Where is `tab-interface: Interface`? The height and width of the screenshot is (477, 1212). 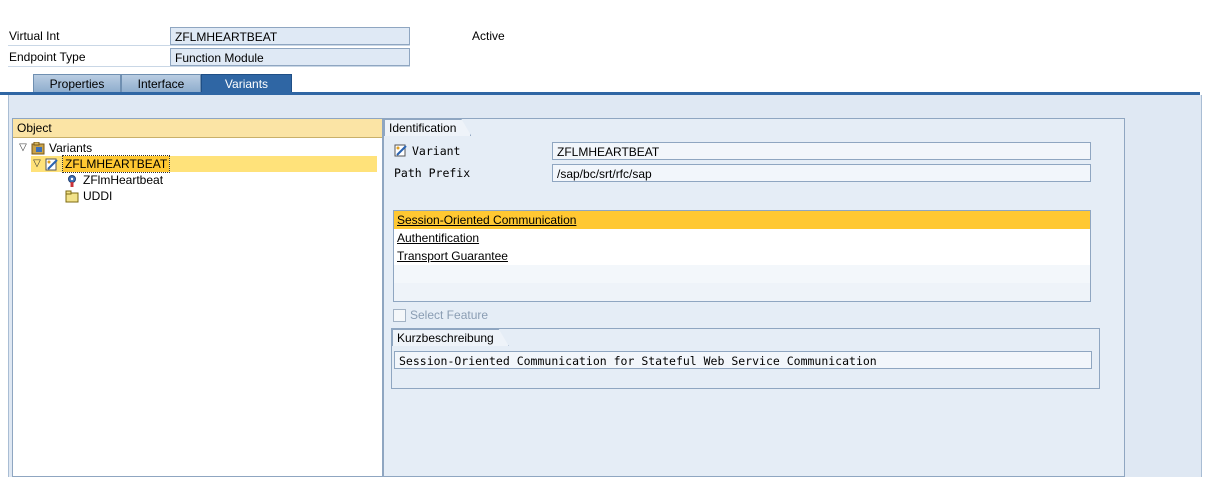 tab-interface: Interface is located at coordinates (161, 83).